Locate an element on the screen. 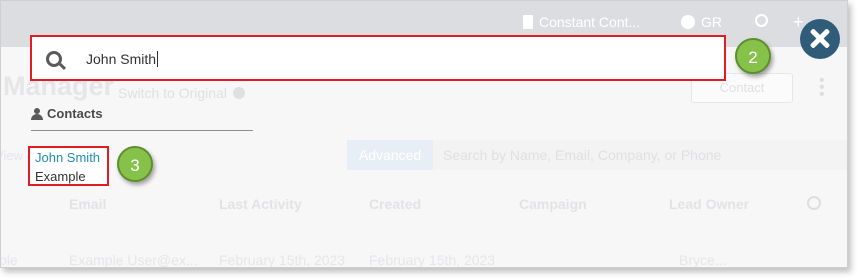 The width and height of the screenshot is (860, 279). user-menu: GR is located at coordinates (701, 22).